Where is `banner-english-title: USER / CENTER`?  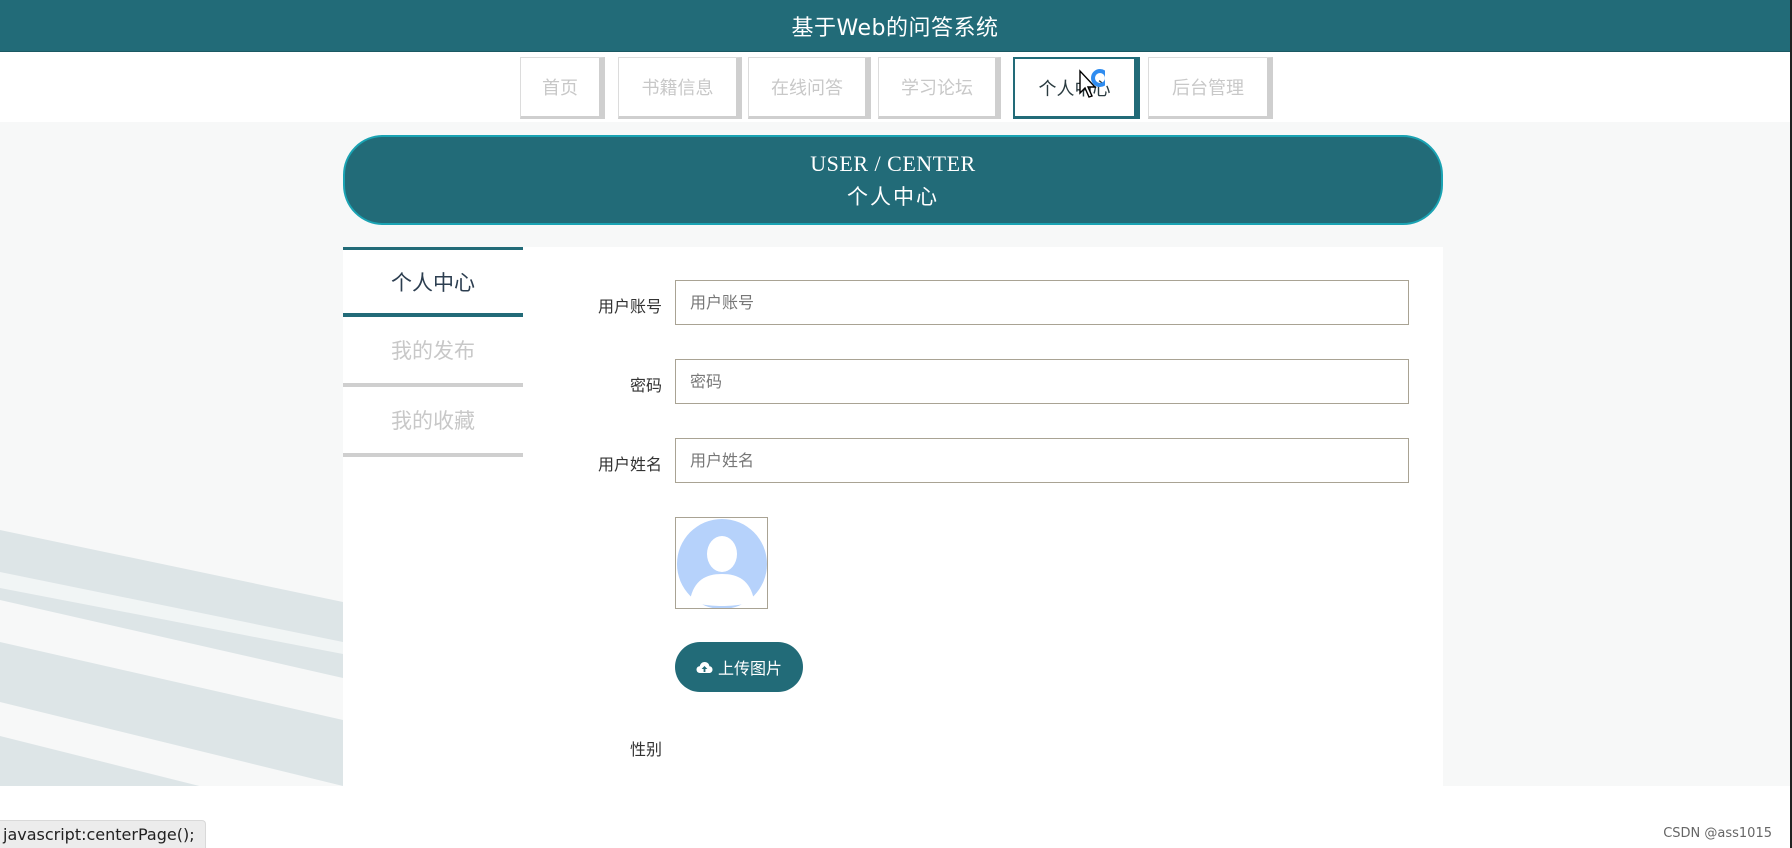
banner-english-title: USER / CENTER is located at coordinates (893, 163).